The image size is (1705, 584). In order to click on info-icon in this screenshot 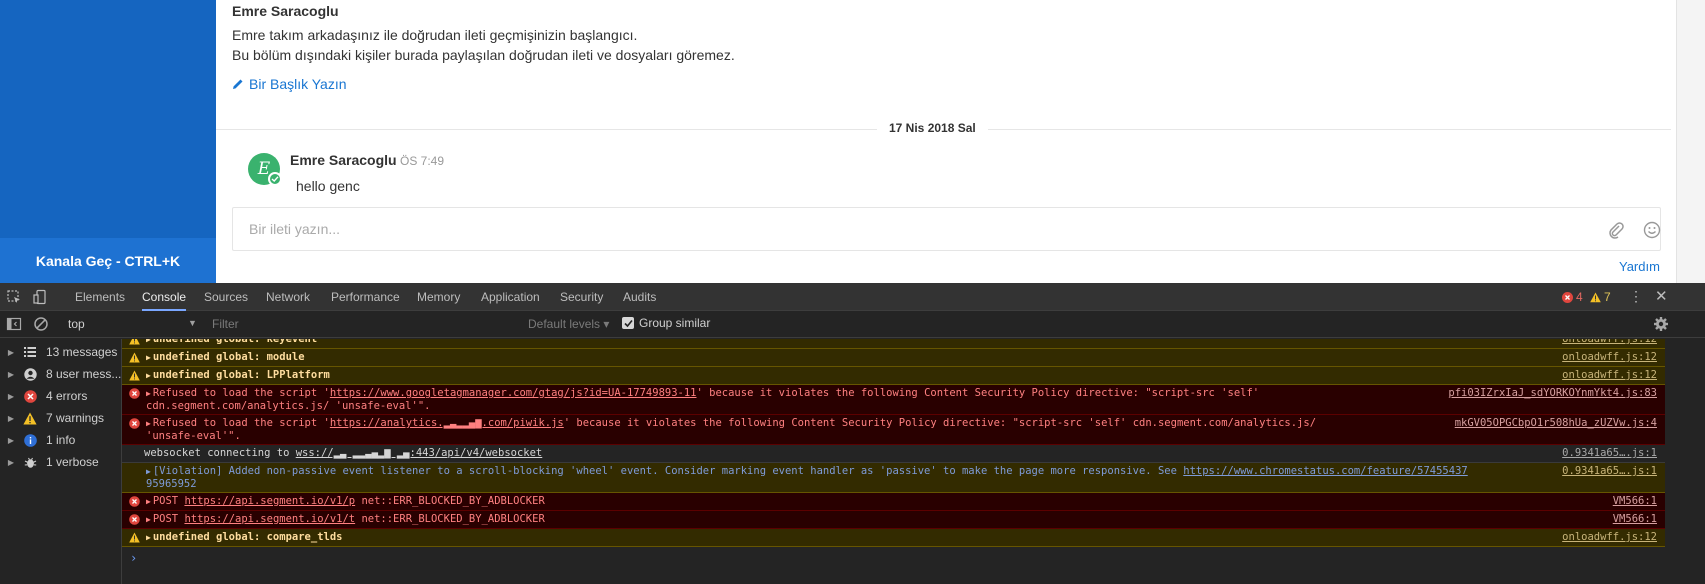, I will do `click(30, 440)`.